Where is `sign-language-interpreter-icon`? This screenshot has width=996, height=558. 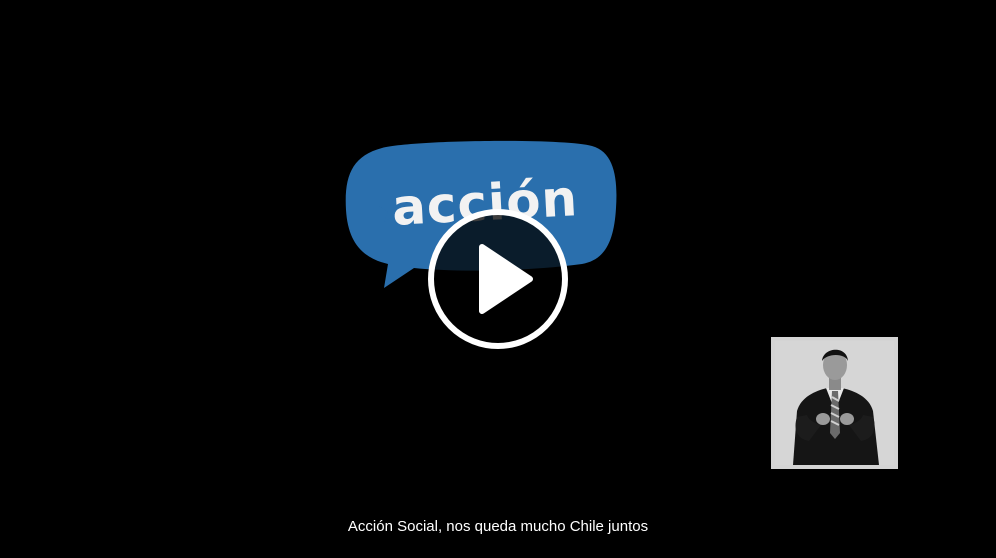
sign-language-interpreter-icon is located at coordinates (834, 403).